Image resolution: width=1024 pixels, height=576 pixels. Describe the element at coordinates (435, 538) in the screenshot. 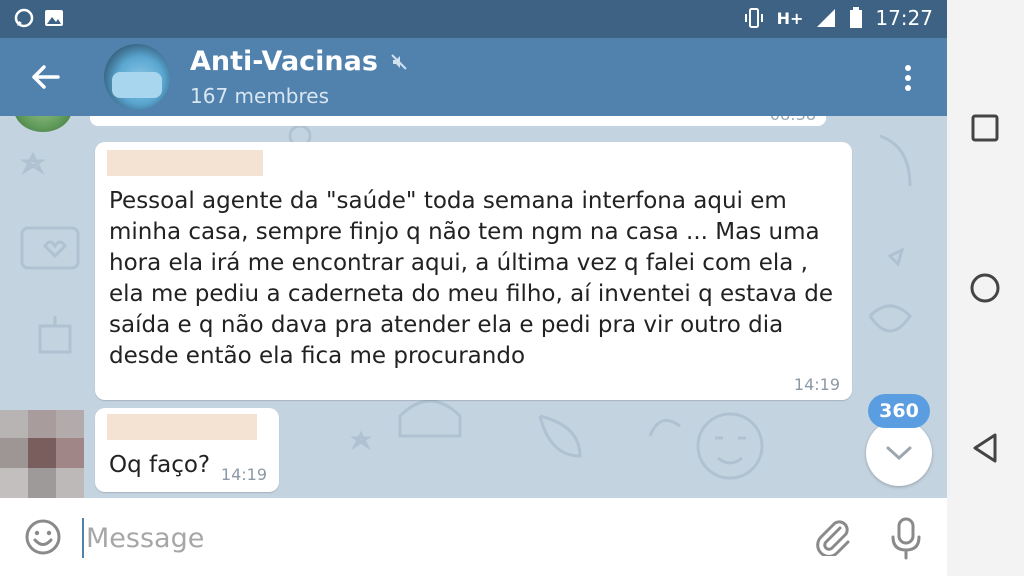

I see `message-input` at that location.